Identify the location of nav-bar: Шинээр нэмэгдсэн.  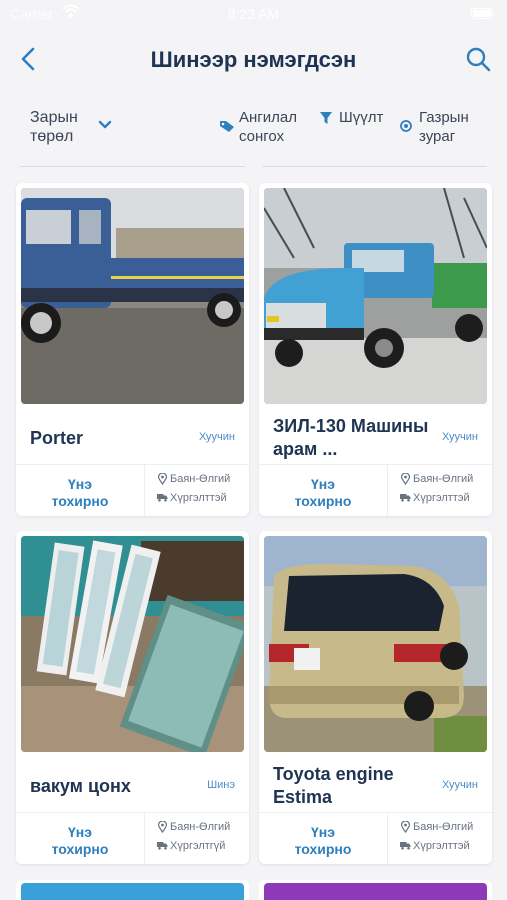
(253, 60).